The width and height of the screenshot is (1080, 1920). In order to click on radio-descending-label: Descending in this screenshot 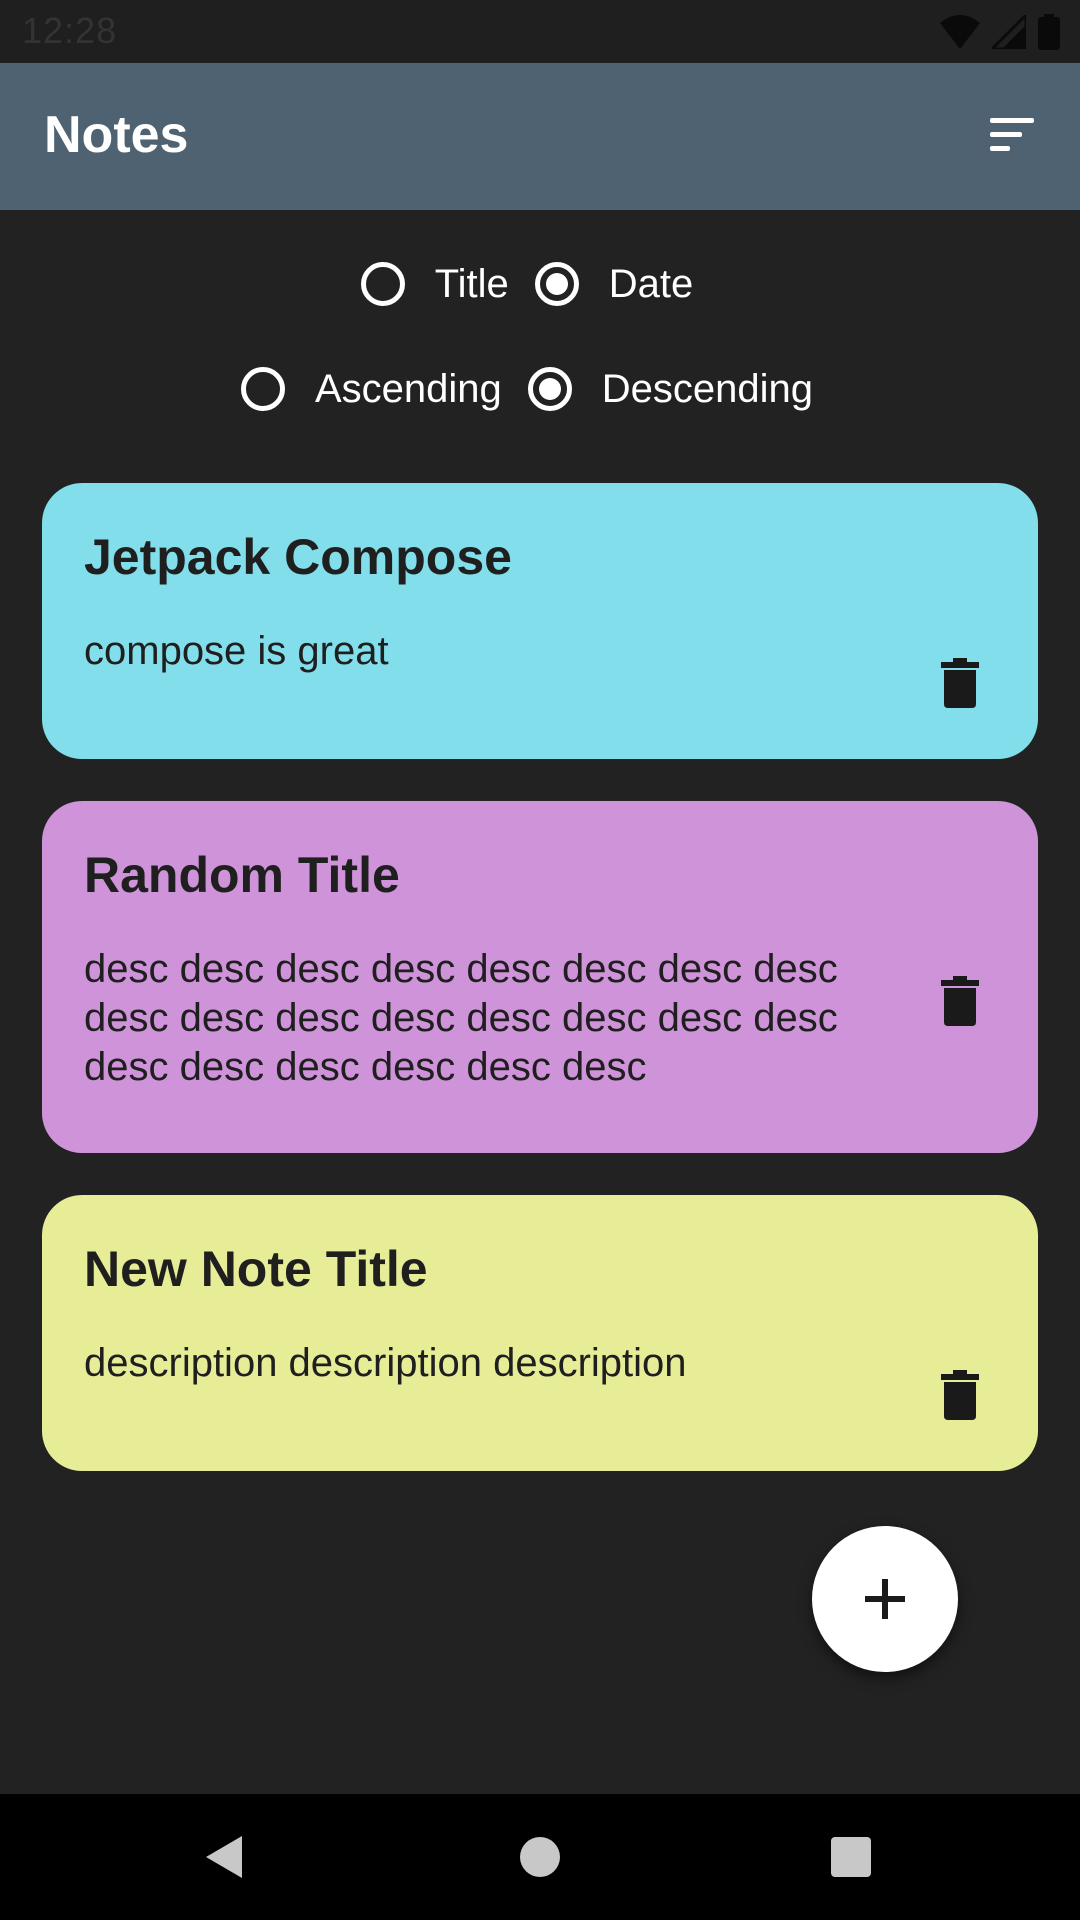, I will do `click(707, 388)`.